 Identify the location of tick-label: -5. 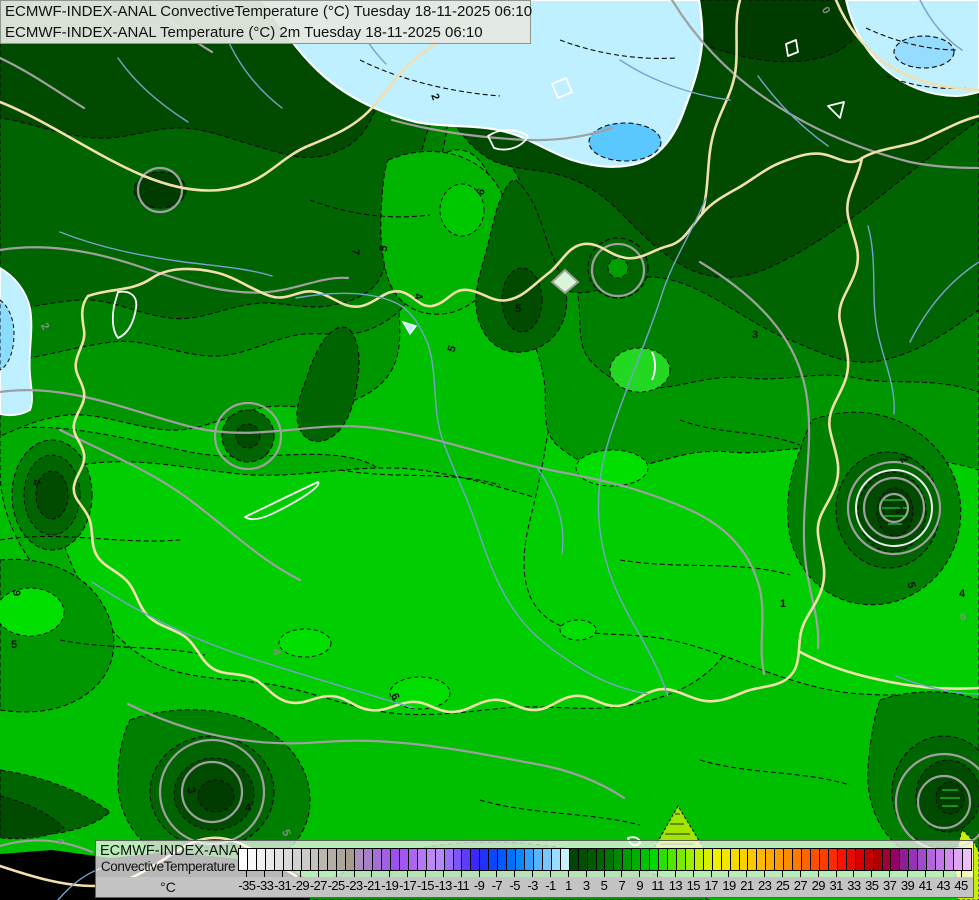
(515, 885).